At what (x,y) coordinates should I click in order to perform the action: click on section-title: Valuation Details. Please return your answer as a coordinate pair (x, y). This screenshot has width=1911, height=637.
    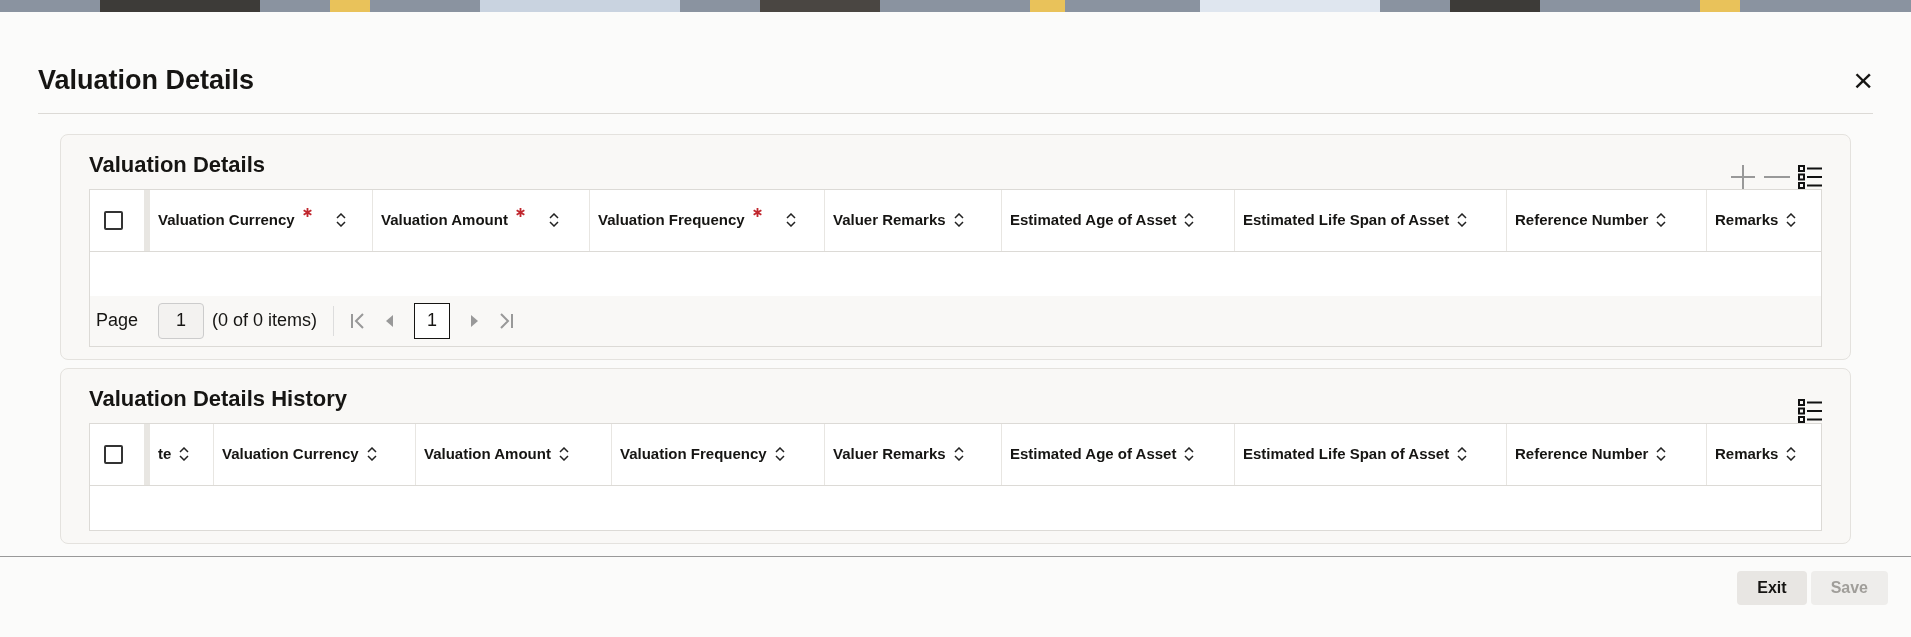
    Looking at the image, I should click on (177, 165).